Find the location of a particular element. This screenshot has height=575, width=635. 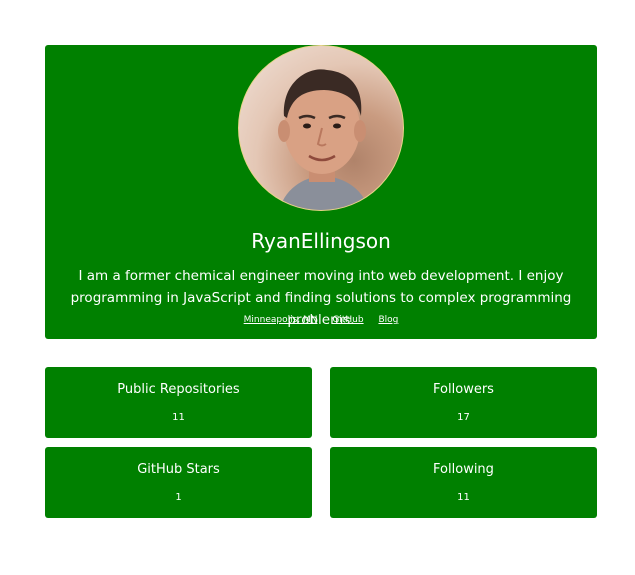

location-link: Minneapolis, MN is located at coordinates (281, 320).